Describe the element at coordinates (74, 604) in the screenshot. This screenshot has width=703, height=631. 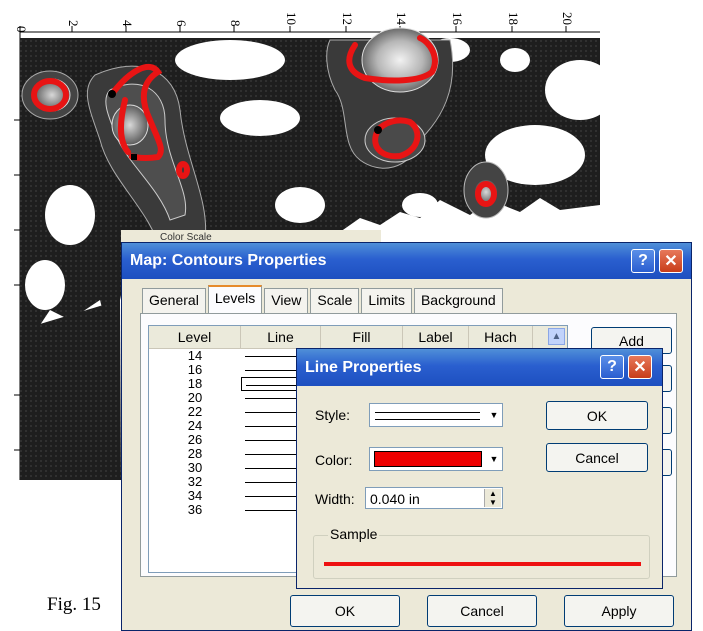
I see `figure-caption: Fig. 15` at that location.